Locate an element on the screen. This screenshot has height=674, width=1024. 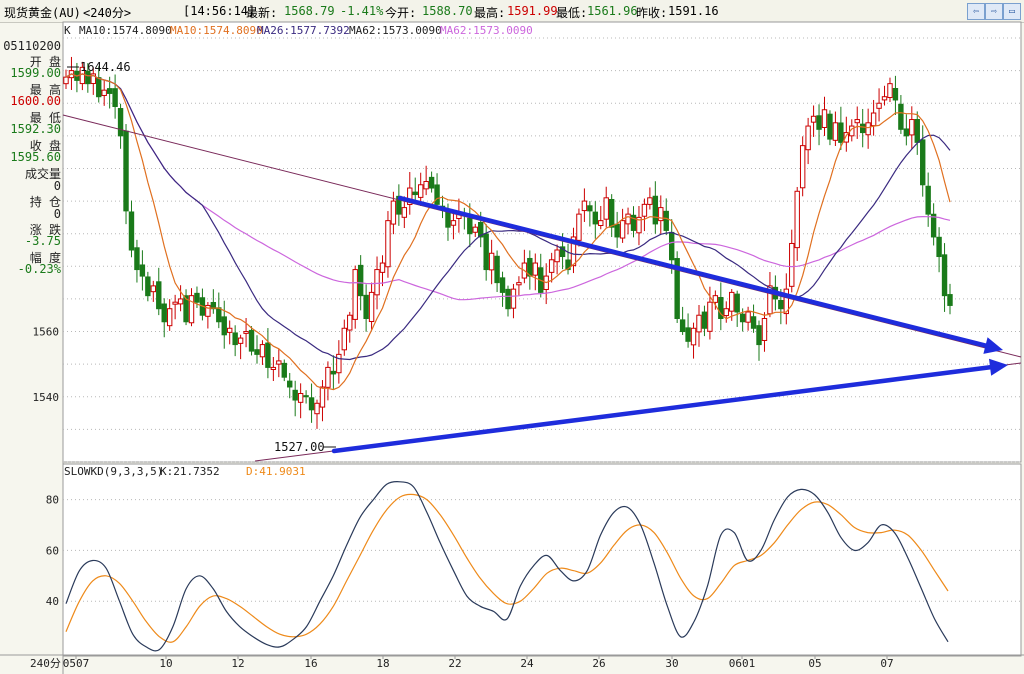
period-label: 240分 is located at coordinates (45, 663).